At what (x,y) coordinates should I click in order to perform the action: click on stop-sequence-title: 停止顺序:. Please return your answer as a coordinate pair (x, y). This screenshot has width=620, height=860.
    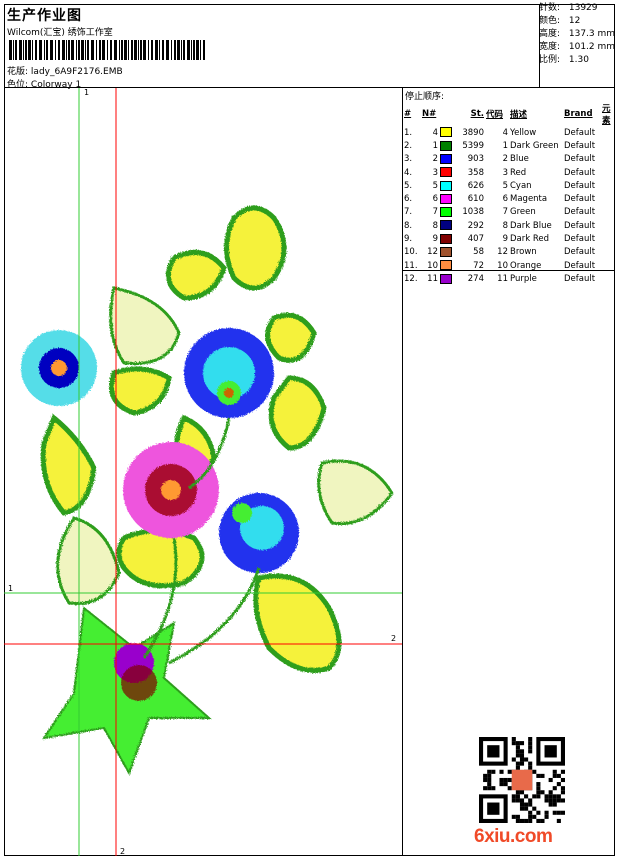
    Looking at the image, I should click on (425, 97).